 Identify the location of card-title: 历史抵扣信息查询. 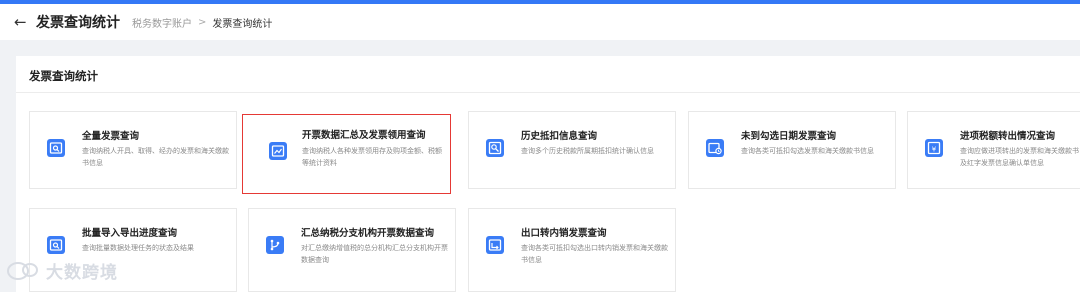
(559, 136).